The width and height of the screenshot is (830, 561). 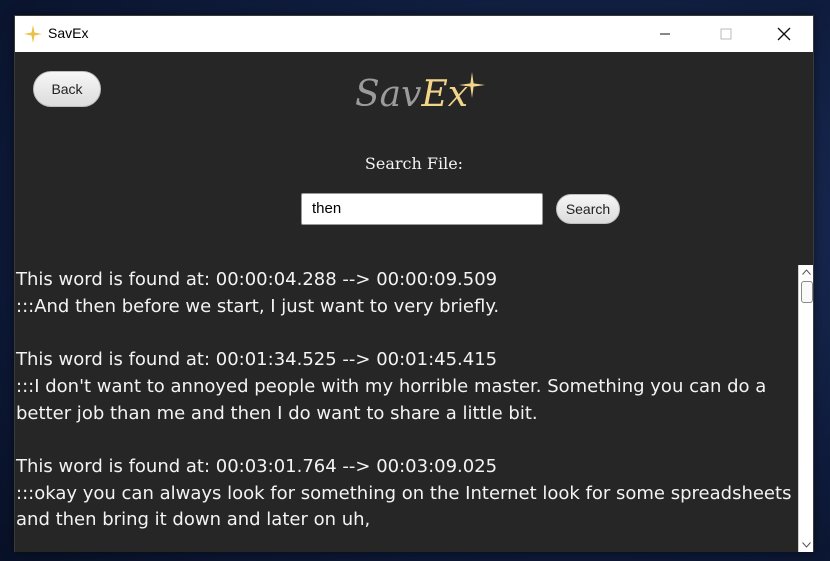 I want to click on minimize-icon, so click(x=665, y=34).